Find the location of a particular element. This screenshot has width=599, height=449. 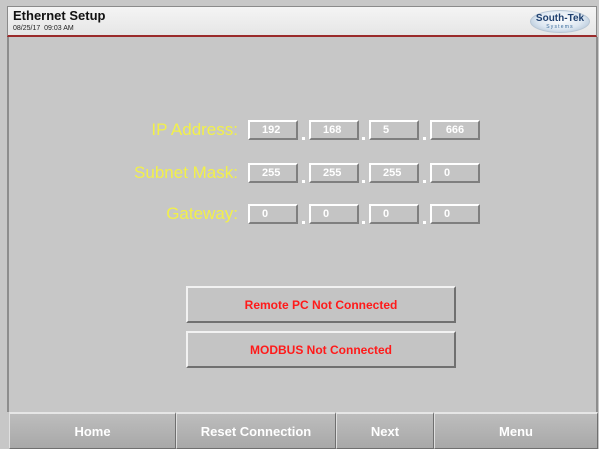

remote-pc-status: Remote PC Not Connected is located at coordinates (321, 304).